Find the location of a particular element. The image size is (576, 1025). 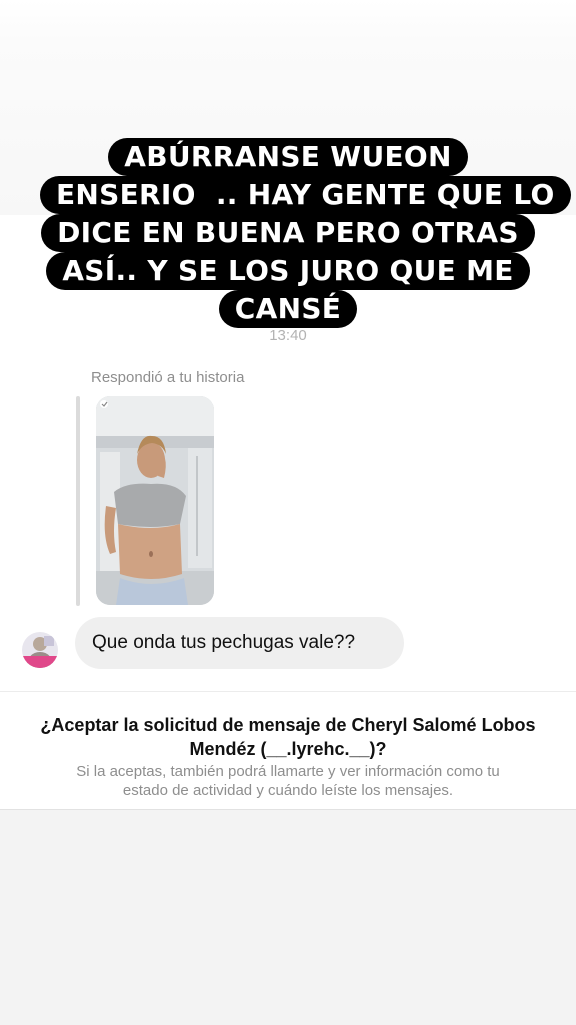

caption-line: CANSÉ is located at coordinates (288, 309).